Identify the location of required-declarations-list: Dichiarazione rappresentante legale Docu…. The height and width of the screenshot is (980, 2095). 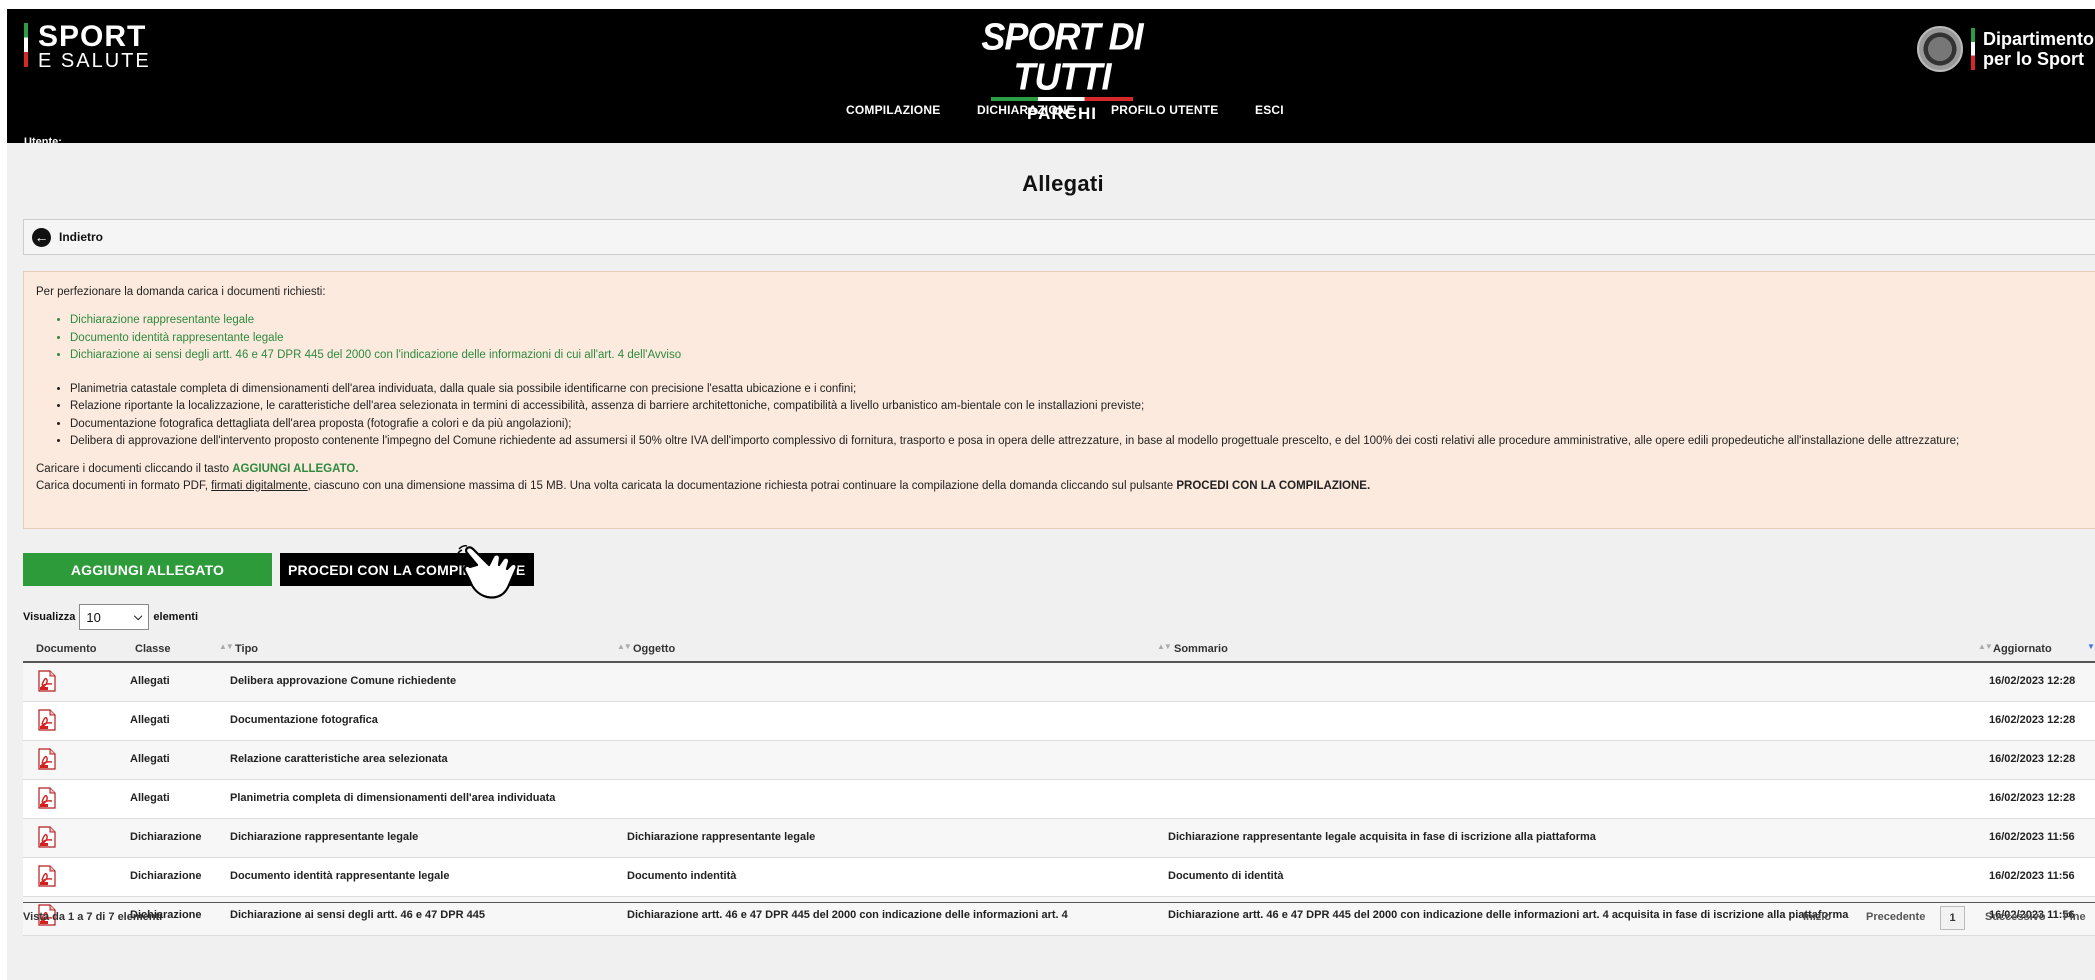
(1080, 338).